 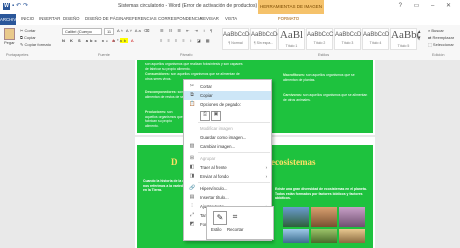 What do you see at coordinates (430, 44) in the screenshot?
I see `select-icon: ⬚` at bounding box center [430, 44].